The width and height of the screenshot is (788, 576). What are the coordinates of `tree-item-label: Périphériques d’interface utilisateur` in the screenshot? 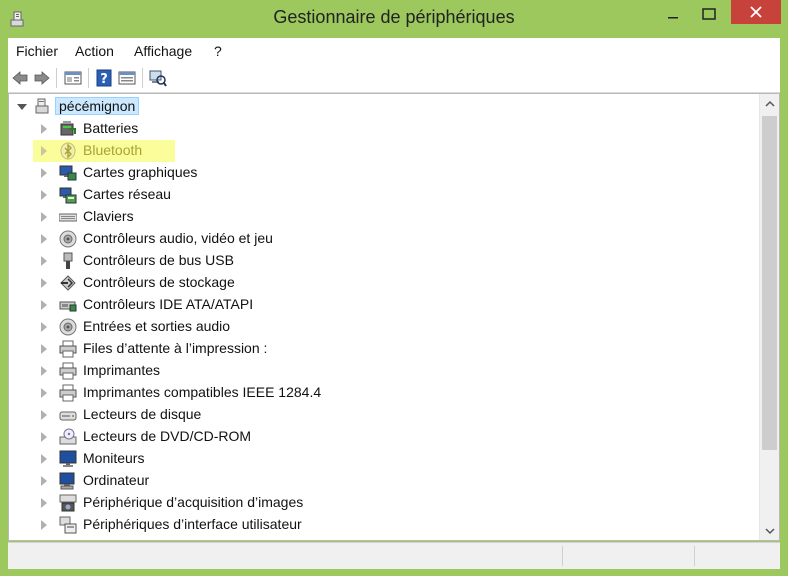 It's located at (192, 524).